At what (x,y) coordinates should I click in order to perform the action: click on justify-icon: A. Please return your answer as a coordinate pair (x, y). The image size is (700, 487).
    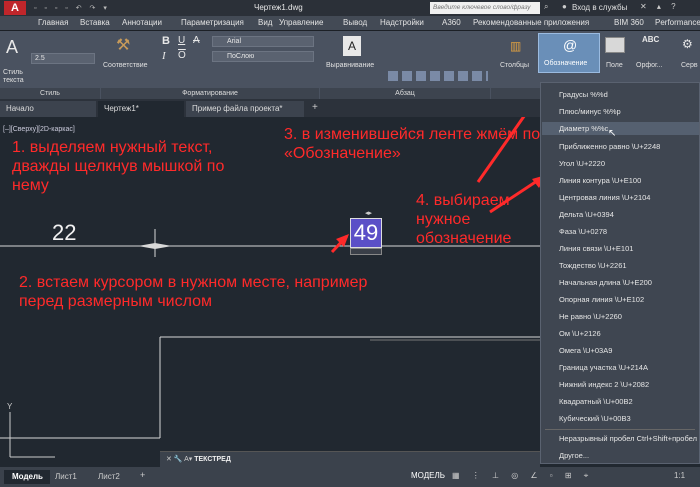
    Looking at the image, I should click on (352, 46).